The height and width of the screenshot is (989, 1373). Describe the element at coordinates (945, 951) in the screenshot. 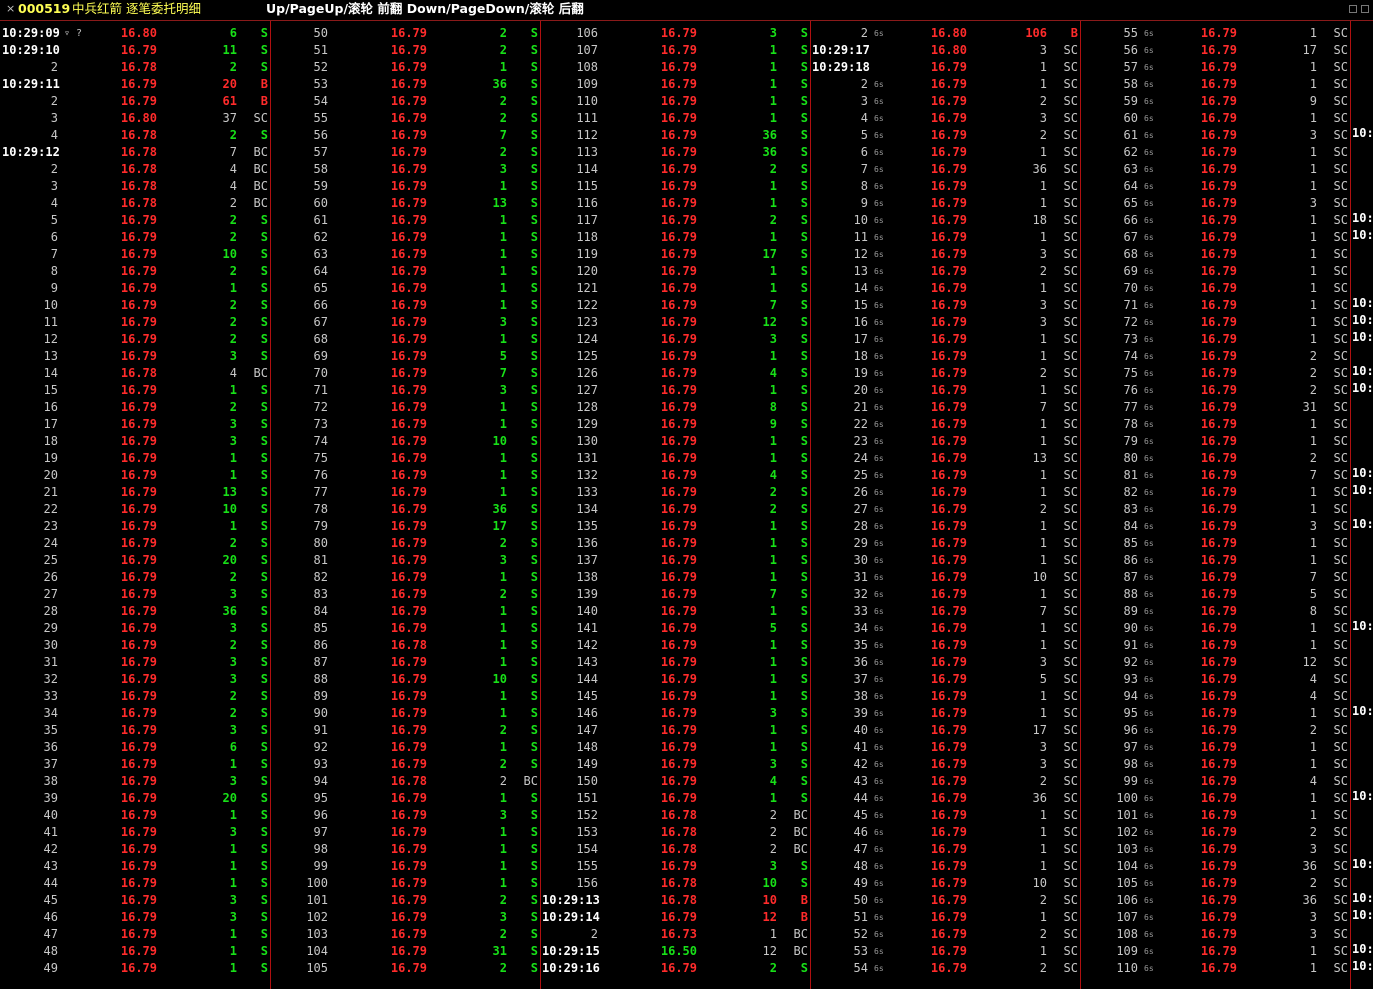

I see `tick-row: 53 6s 16.79 1 SC` at that location.